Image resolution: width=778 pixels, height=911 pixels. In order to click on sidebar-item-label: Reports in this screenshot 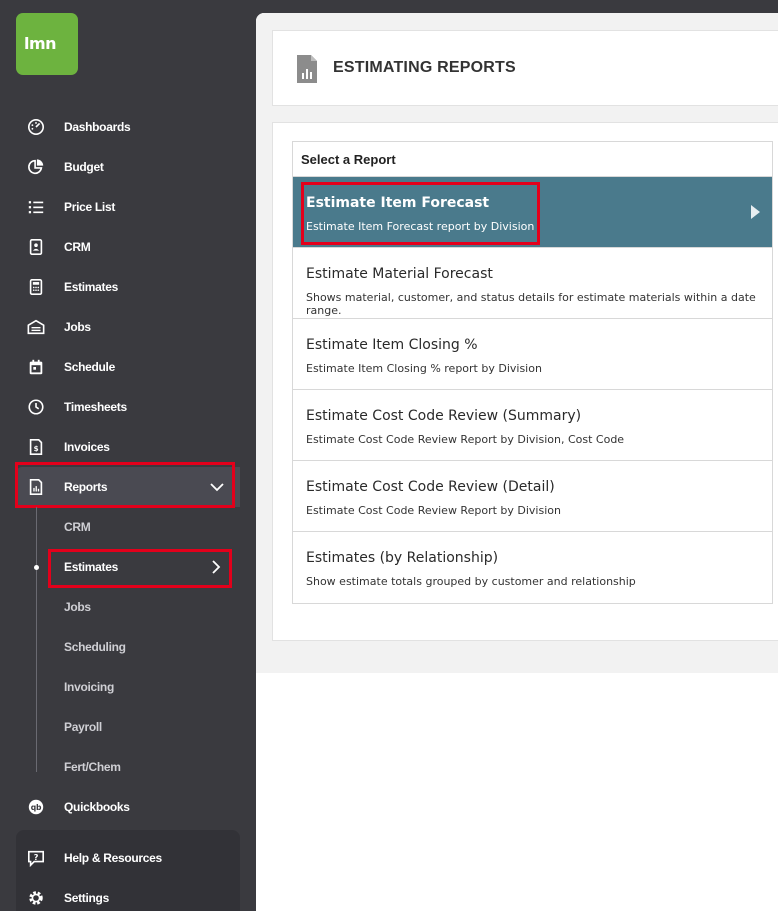, I will do `click(86, 487)`.